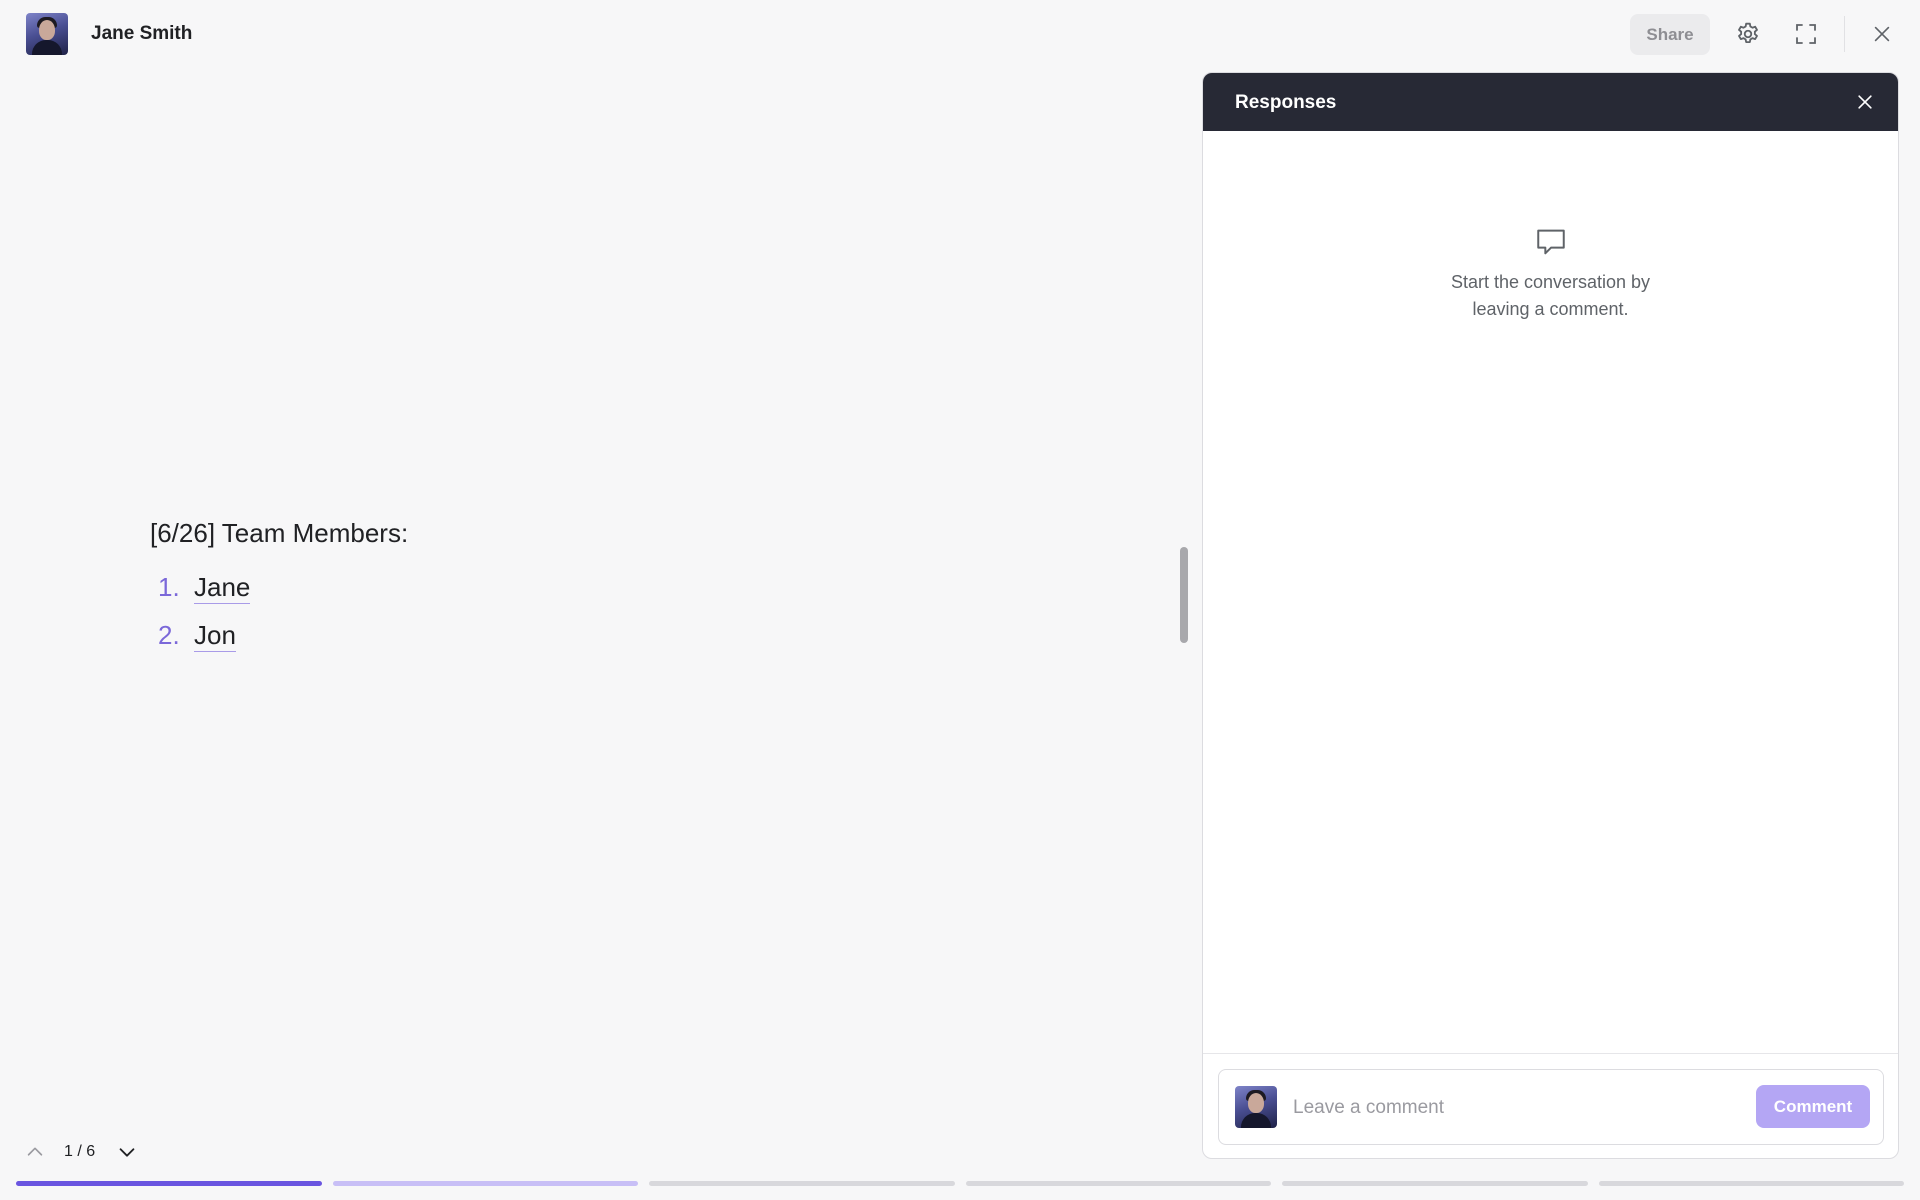  What do you see at coordinates (279, 533) in the screenshot?
I see `slide-title: [6/26] Team Members:` at bounding box center [279, 533].